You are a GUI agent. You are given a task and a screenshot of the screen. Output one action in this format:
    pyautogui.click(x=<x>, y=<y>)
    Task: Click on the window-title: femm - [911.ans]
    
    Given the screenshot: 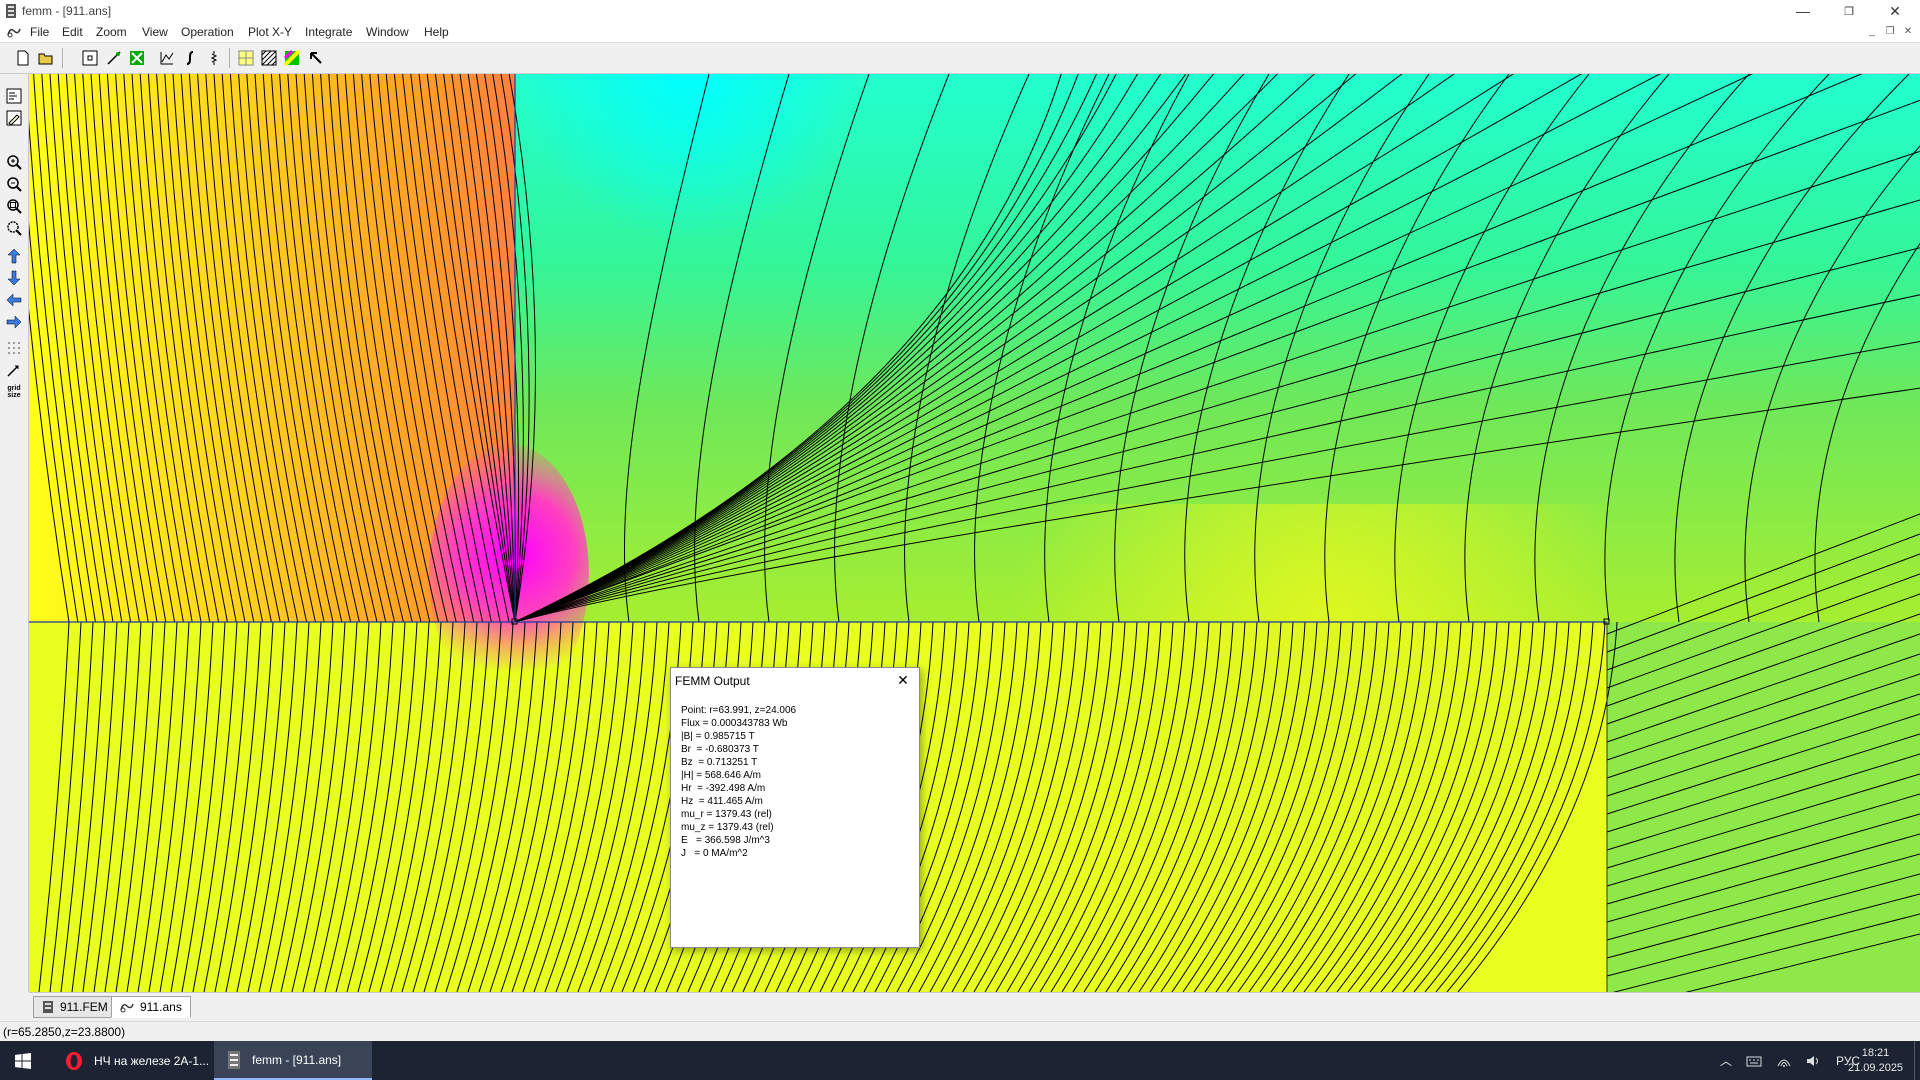 What is the action you would take?
    pyautogui.click(x=67, y=11)
    